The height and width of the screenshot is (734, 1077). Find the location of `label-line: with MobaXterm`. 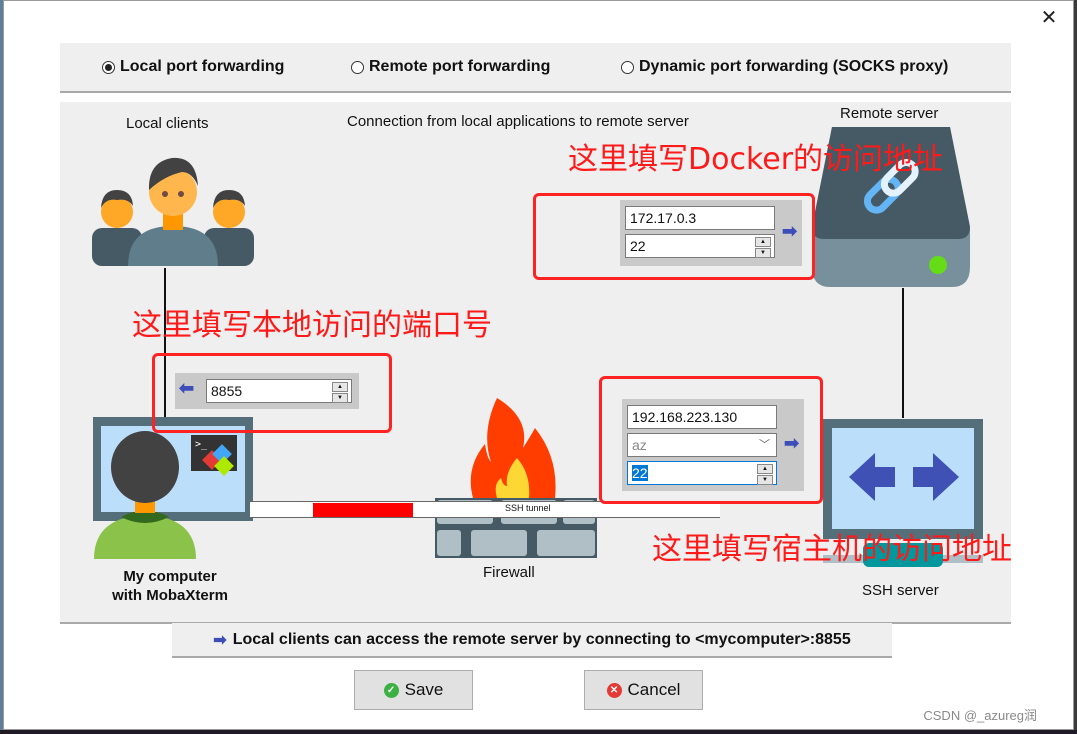

label-line: with MobaXterm is located at coordinates (170, 595).